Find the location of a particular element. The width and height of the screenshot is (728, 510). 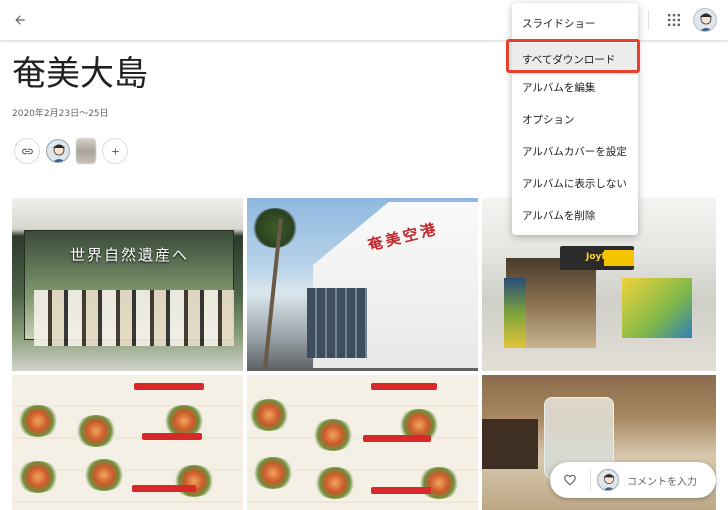

menu-item-slideshow: スライドショー is located at coordinates (575, 23).